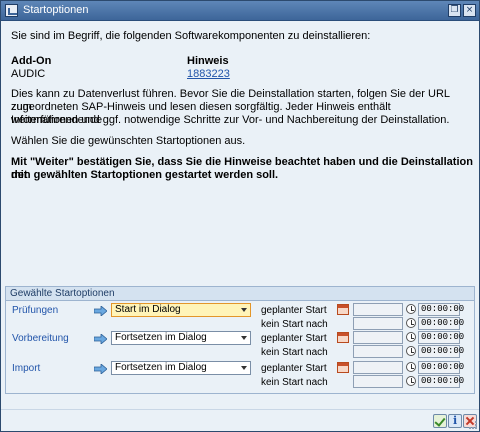 The height and width of the screenshot is (432, 480). I want to click on hint-link: 1883223, so click(208, 74).